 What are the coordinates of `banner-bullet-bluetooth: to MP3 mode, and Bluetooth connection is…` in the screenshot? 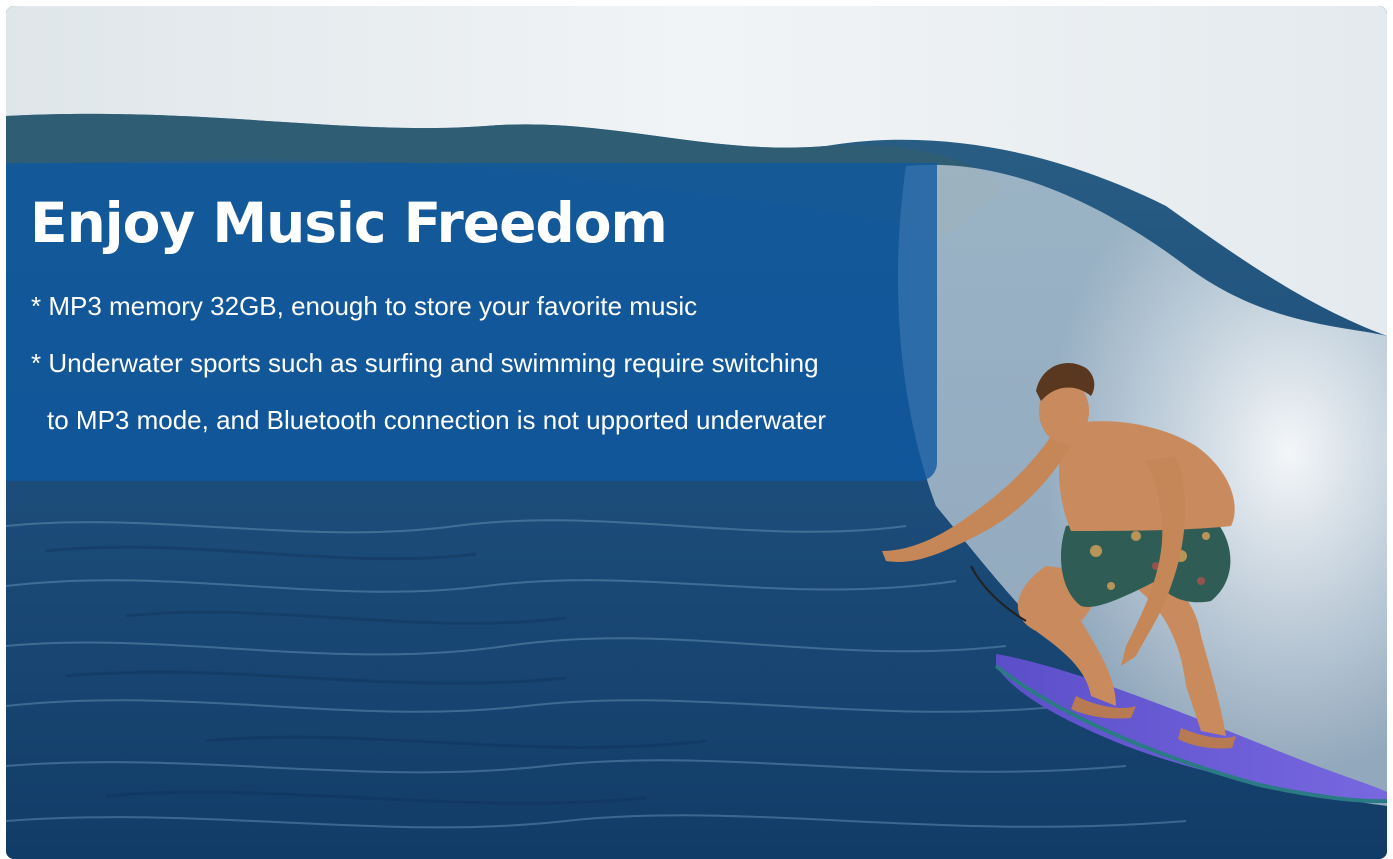 It's located at (437, 420).